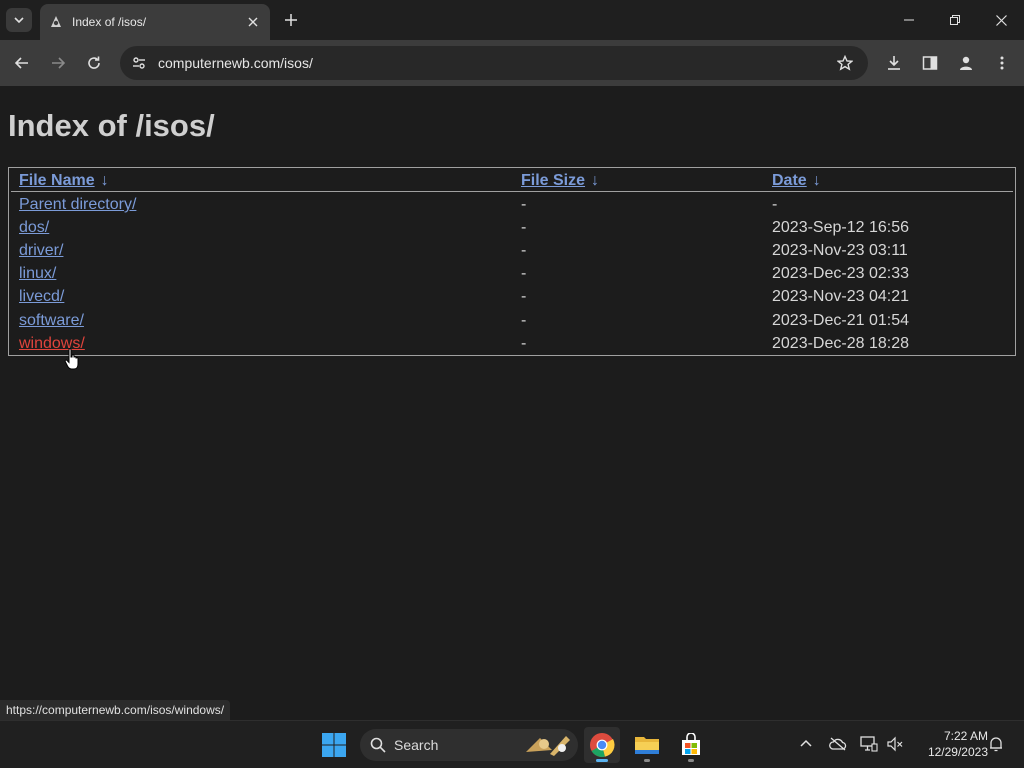 This screenshot has width=1024, height=768. I want to click on directory-link-software: software/, so click(51, 320).